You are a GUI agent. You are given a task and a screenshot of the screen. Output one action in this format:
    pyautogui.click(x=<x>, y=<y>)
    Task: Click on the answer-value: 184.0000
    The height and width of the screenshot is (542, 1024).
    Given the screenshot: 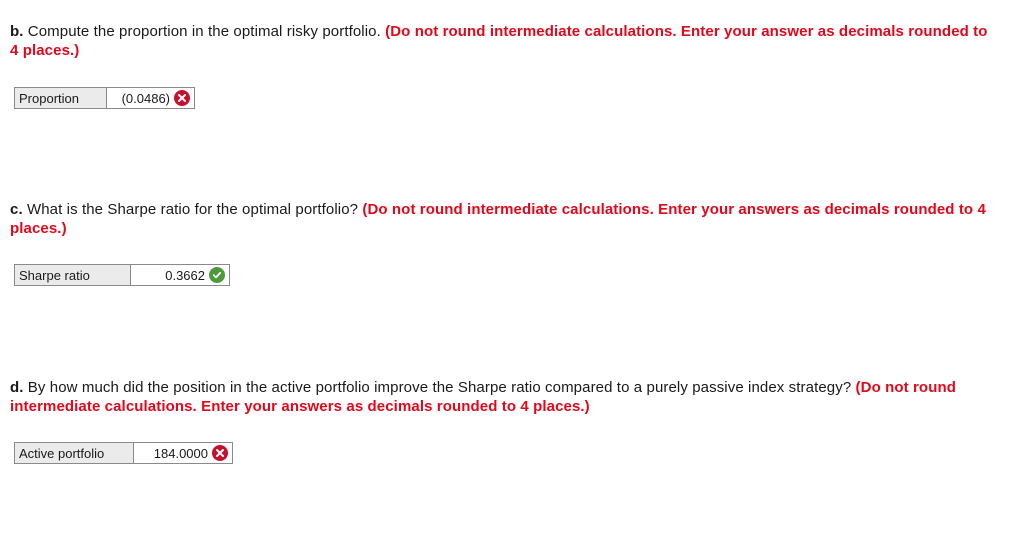 What is the action you would take?
    pyautogui.click(x=180, y=453)
    